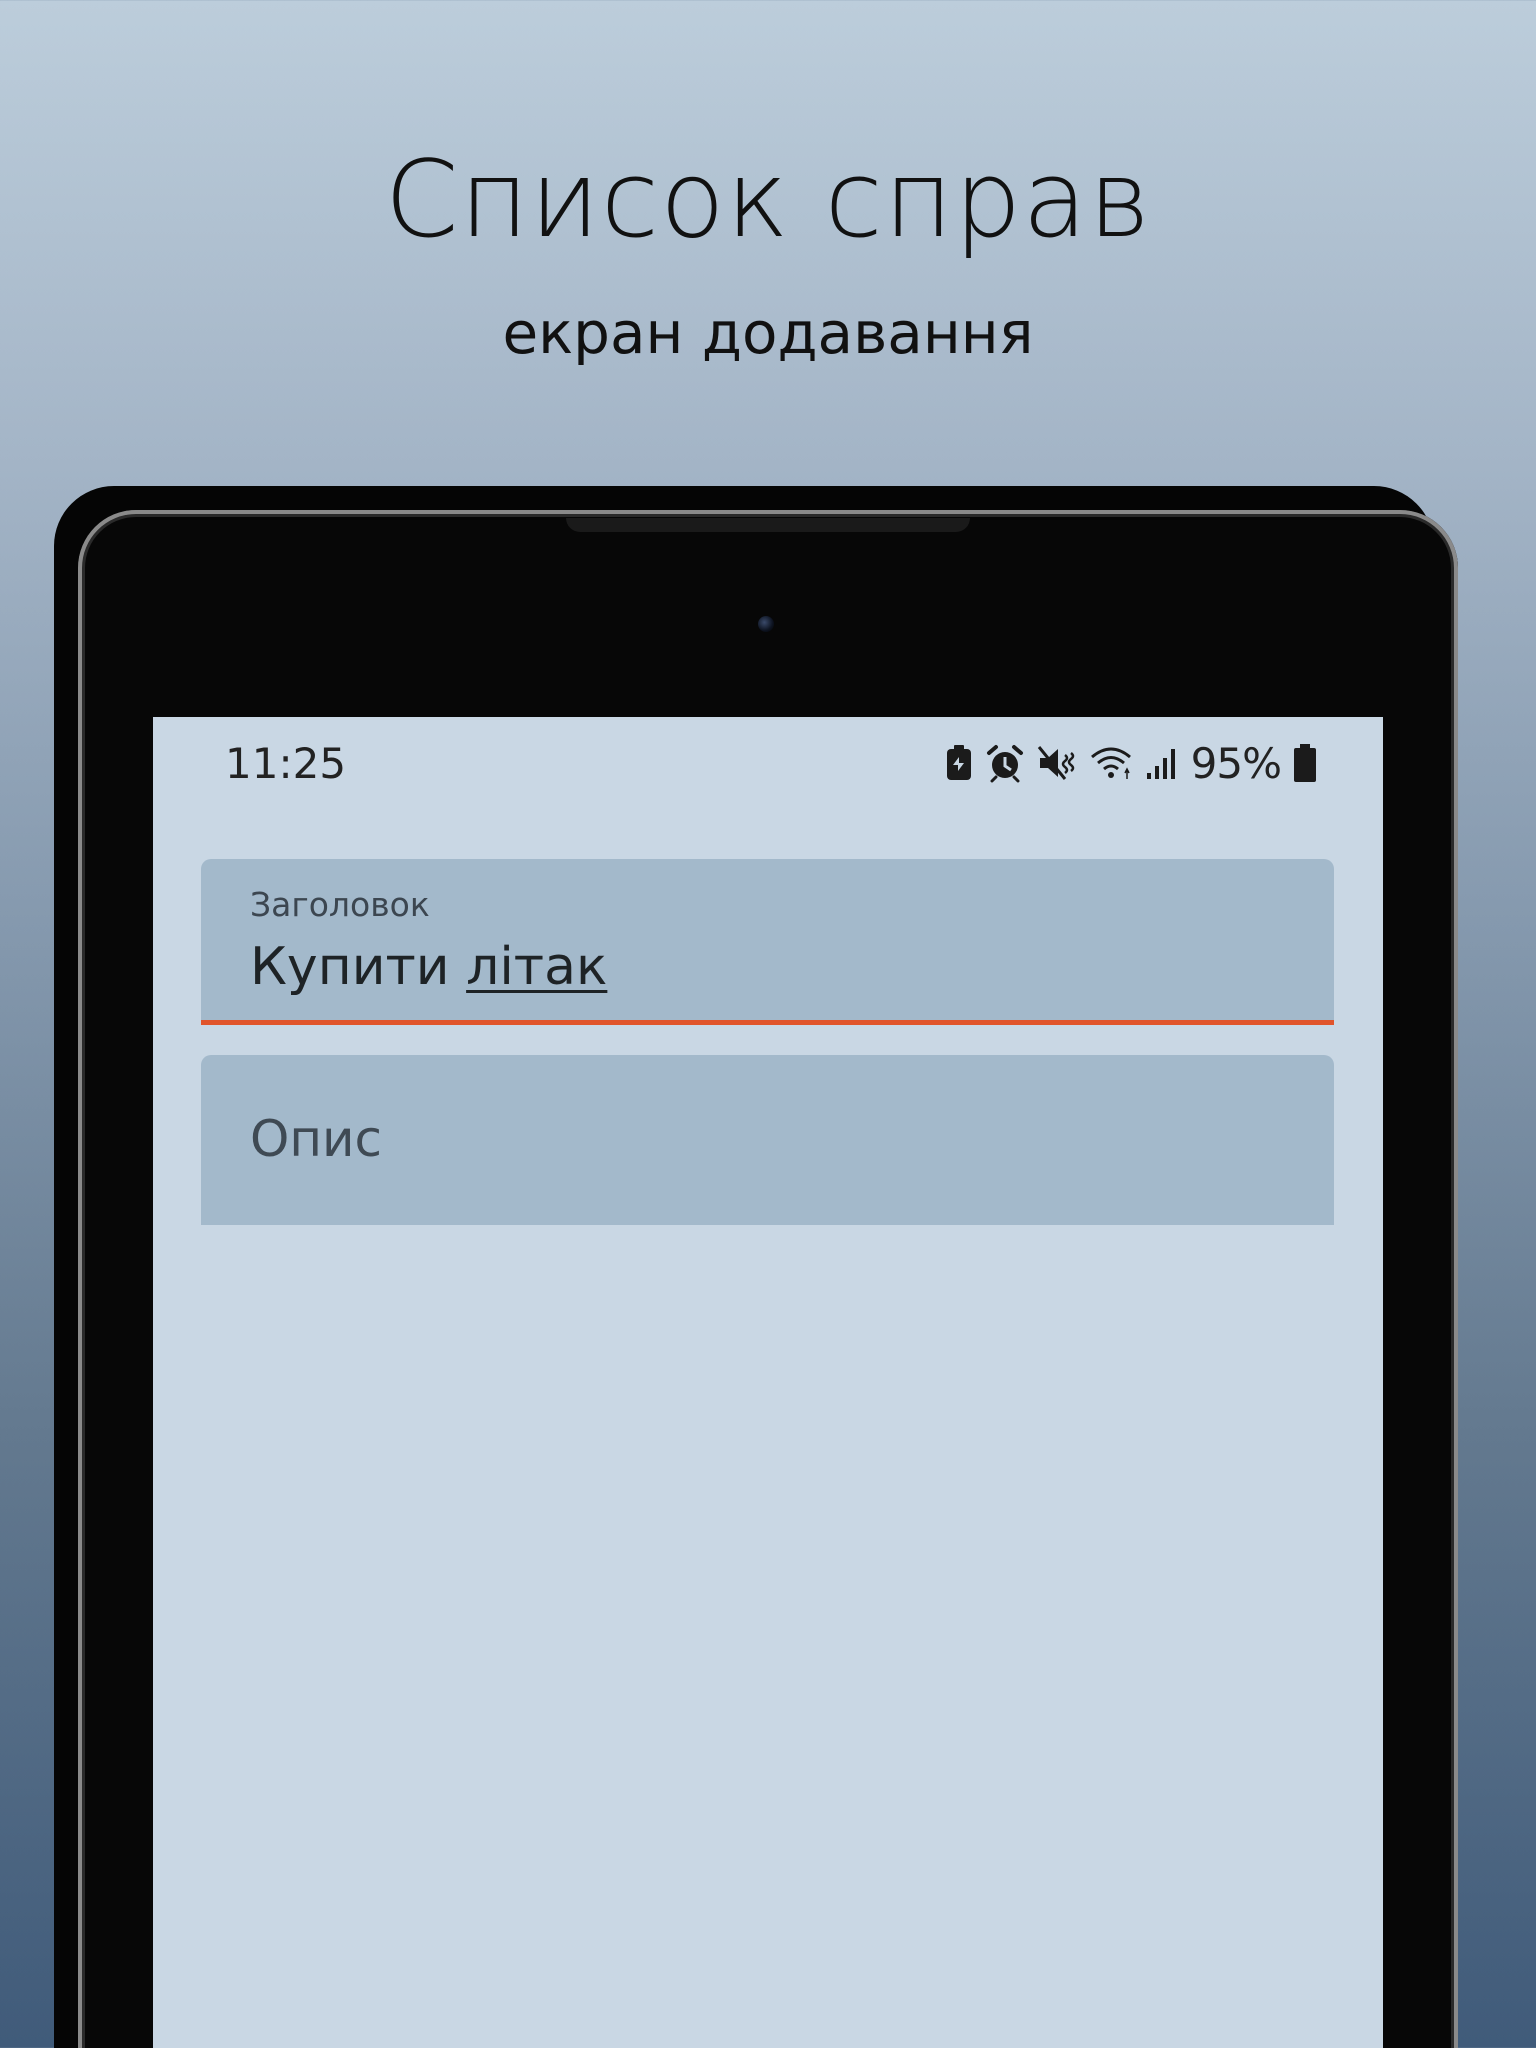 The width and height of the screenshot is (1536, 2048). I want to click on battery-percent: 95%, so click(1236, 763).